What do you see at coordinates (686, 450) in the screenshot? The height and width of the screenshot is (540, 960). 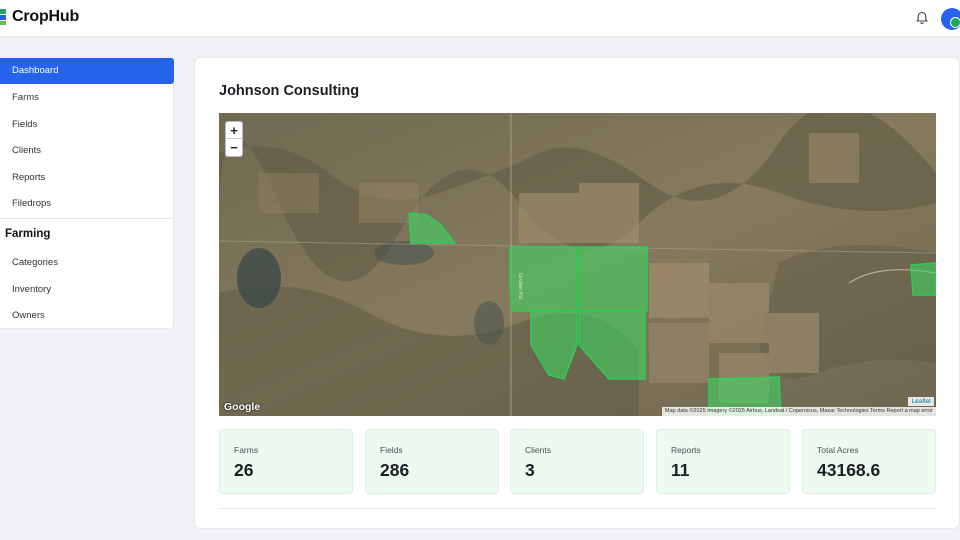 I see `stat-label: Reports` at bounding box center [686, 450].